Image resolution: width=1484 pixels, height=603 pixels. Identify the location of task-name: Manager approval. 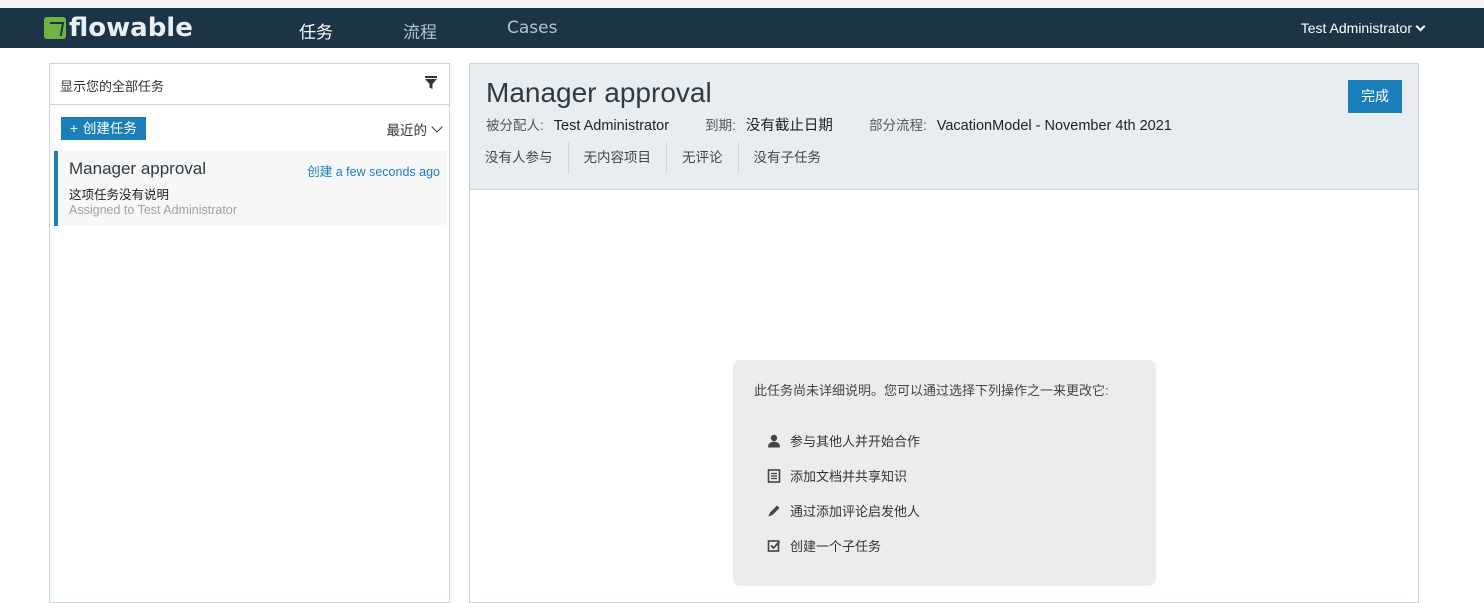
(138, 168).